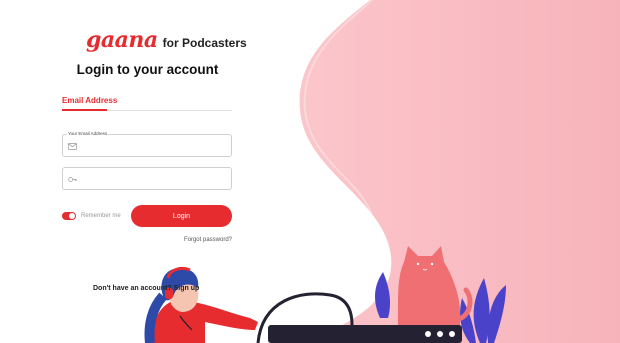 The width and height of the screenshot is (620, 343). I want to click on remember-me-label: Remember me, so click(101, 216).